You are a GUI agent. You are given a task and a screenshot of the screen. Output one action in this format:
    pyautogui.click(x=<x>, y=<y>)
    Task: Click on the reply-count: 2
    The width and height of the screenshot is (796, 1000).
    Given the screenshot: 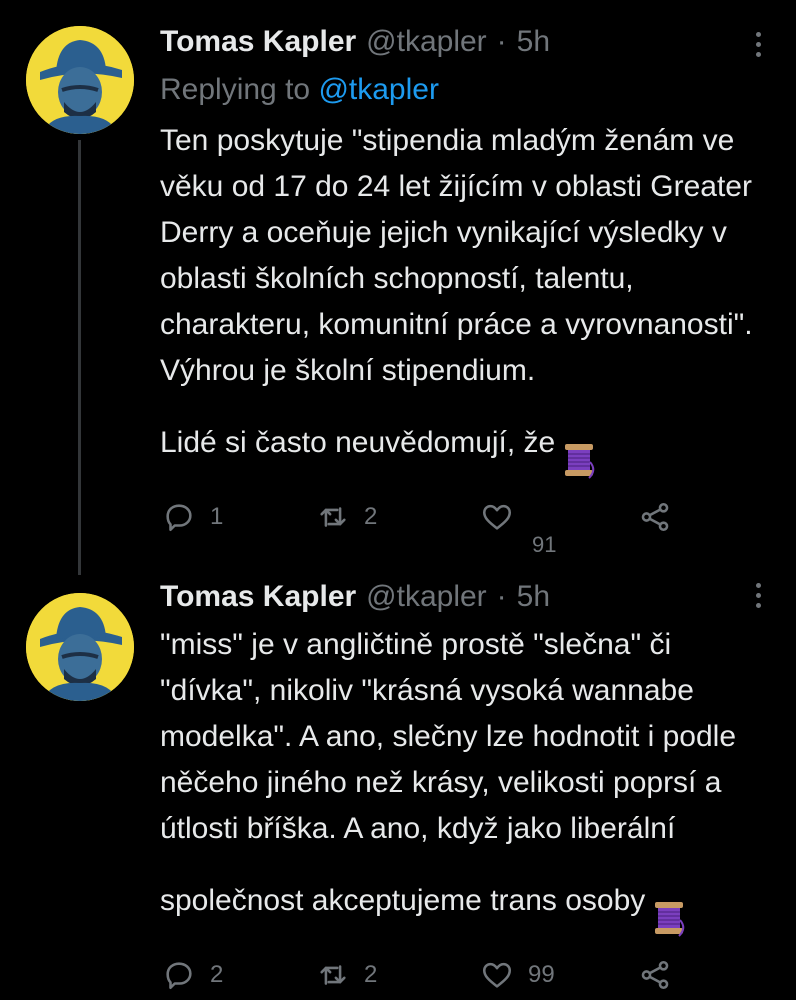 What is the action you would take?
    pyautogui.click(x=217, y=974)
    